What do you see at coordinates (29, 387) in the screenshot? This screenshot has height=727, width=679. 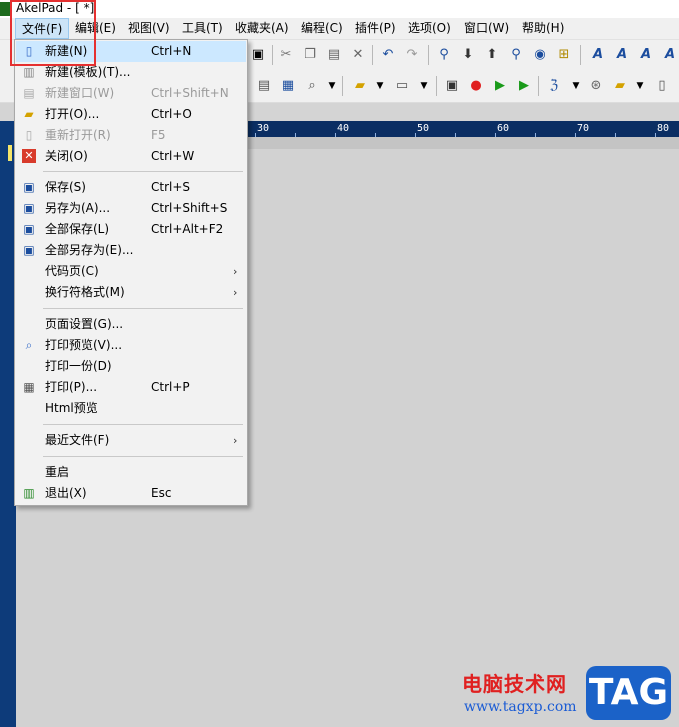 I see `printer-icon: ▦` at bounding box center [29, 387].